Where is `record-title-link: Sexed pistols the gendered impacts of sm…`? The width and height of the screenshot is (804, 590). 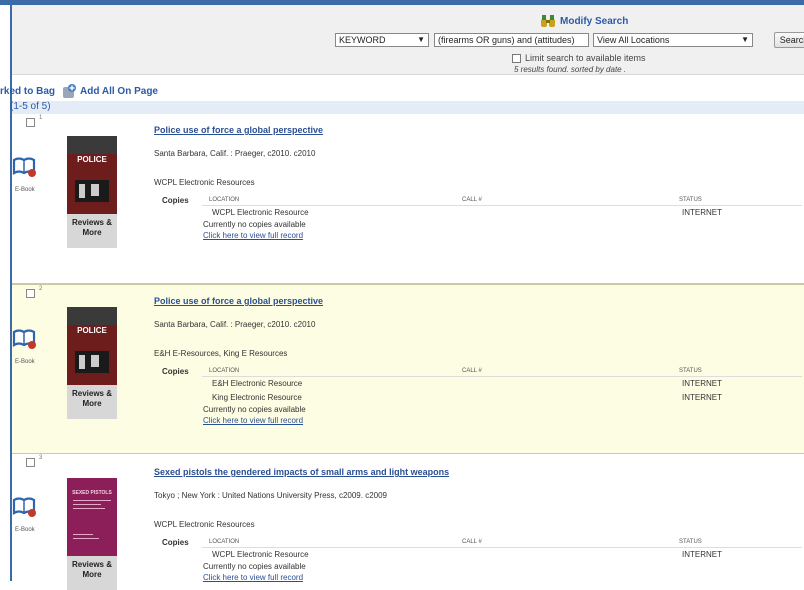 record-title-link: Sexed pistols the gendered impacts of sm… is located at coordinates (301, 472).